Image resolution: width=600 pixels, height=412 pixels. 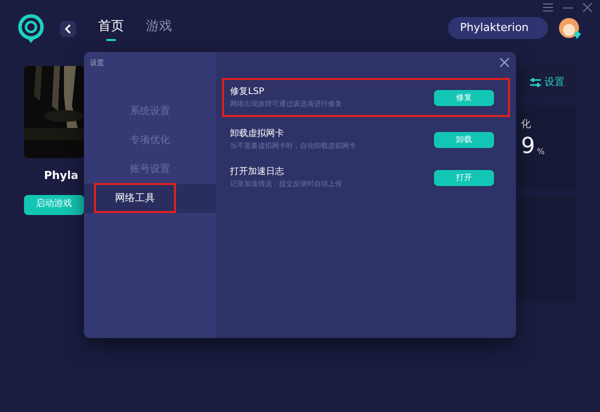 I want to click on settings-label: 设置, so click(x=554, y=83).